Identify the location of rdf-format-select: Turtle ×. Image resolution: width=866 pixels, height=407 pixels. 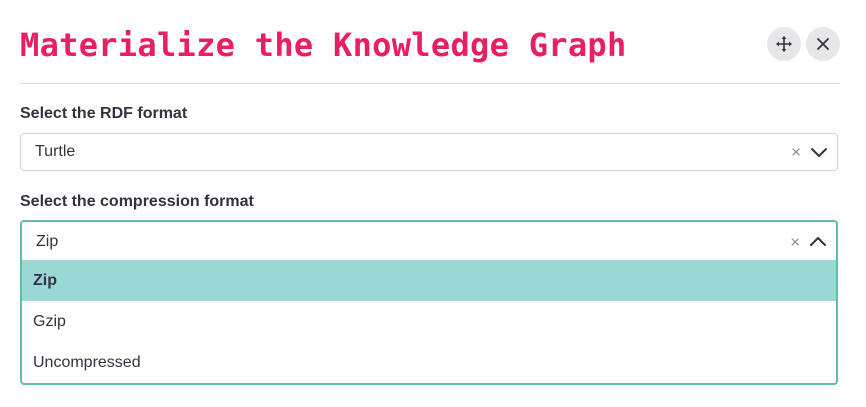
(429, 152).